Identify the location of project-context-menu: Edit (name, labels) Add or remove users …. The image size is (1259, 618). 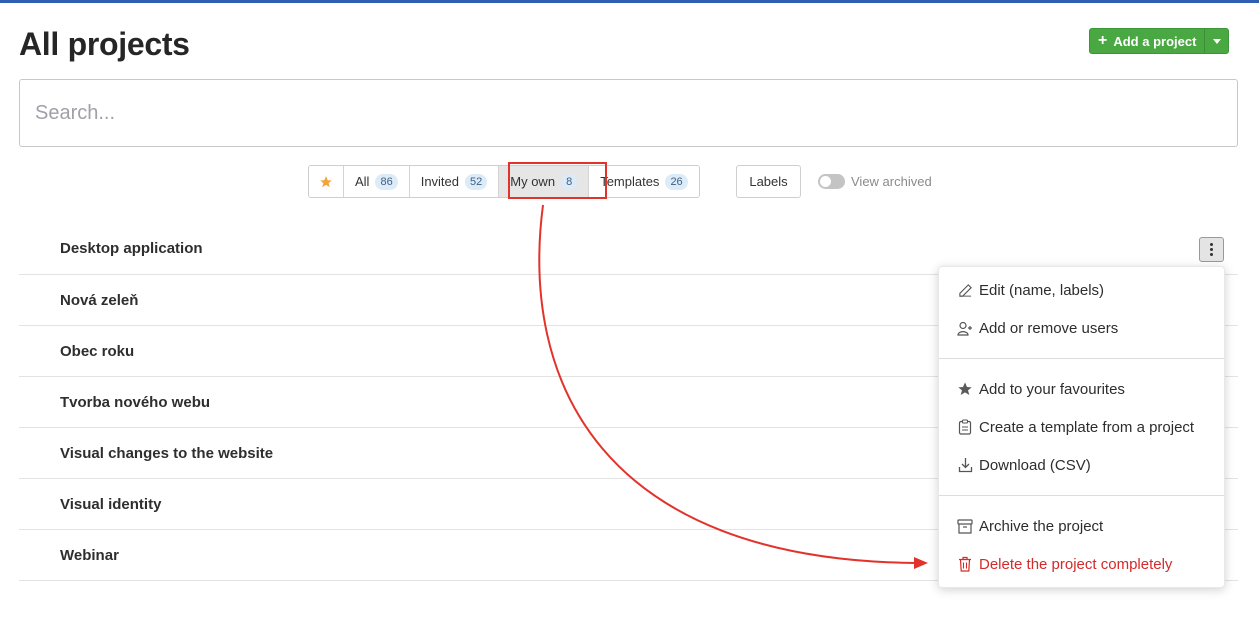
(1081, 427).